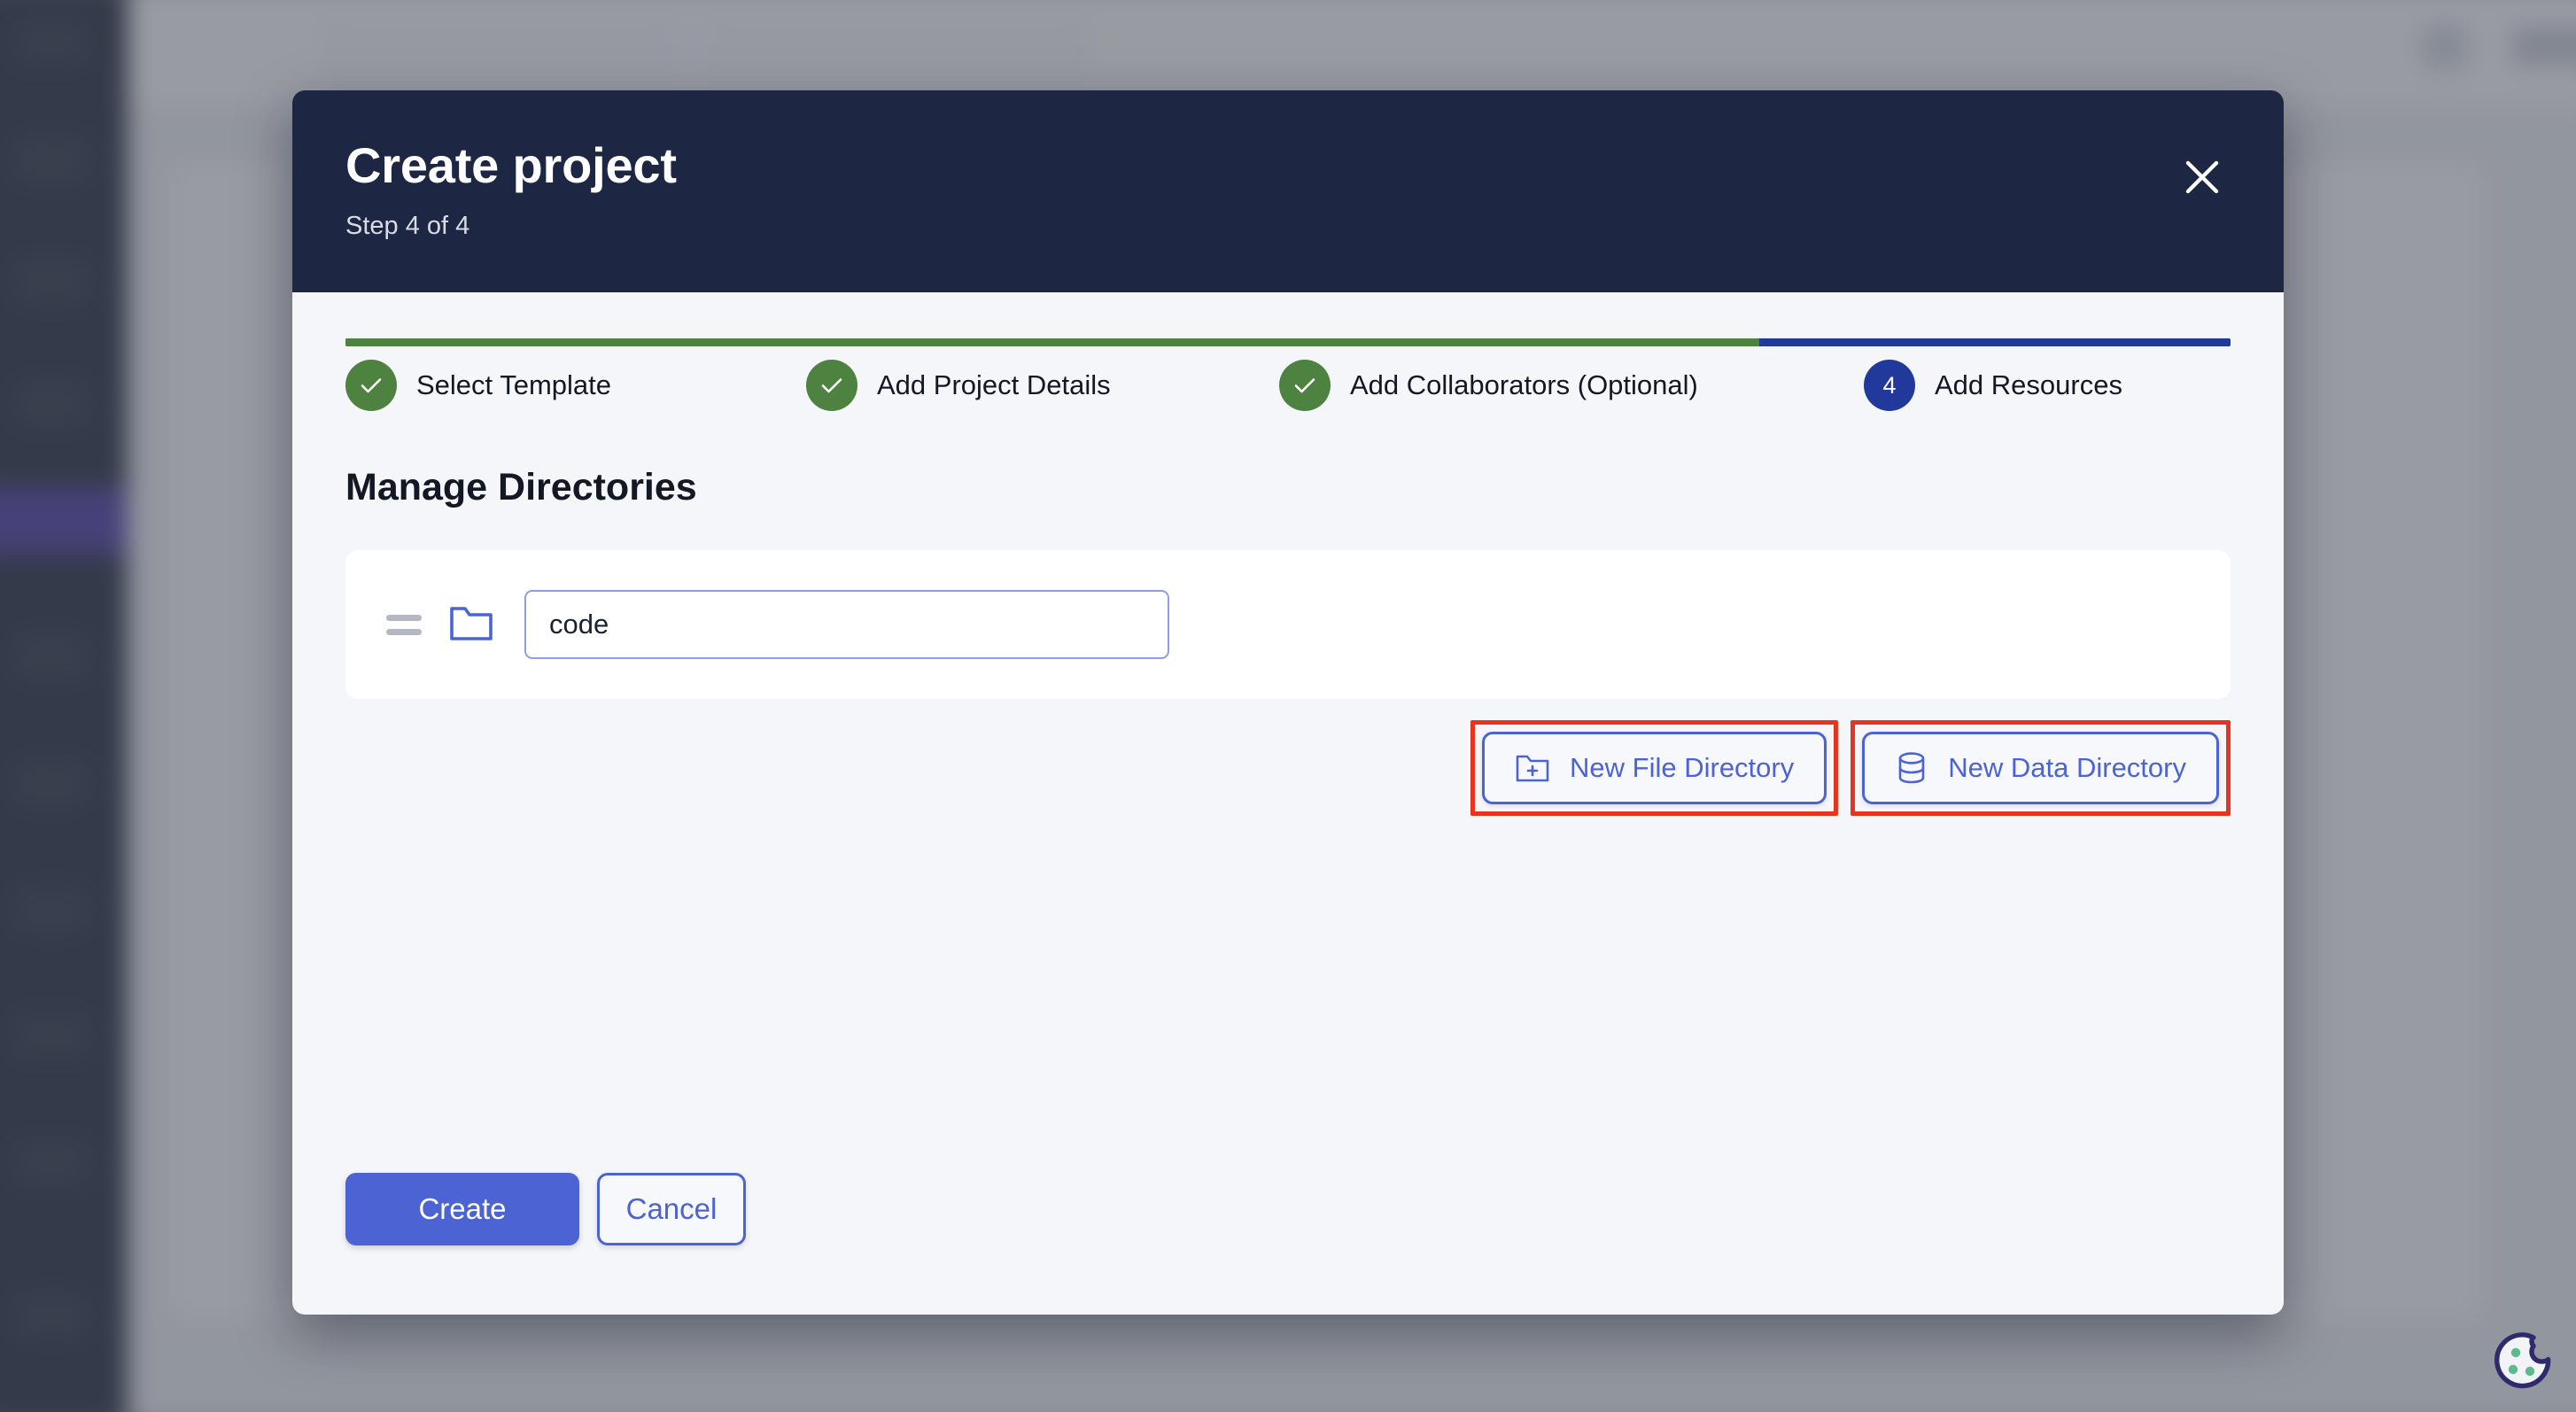  What do you see at coordinates (1288, 768) in the screenshot?
I see `add-directory-button-row: New File Directory New Data Directory` at bounding box center [1288, 768].